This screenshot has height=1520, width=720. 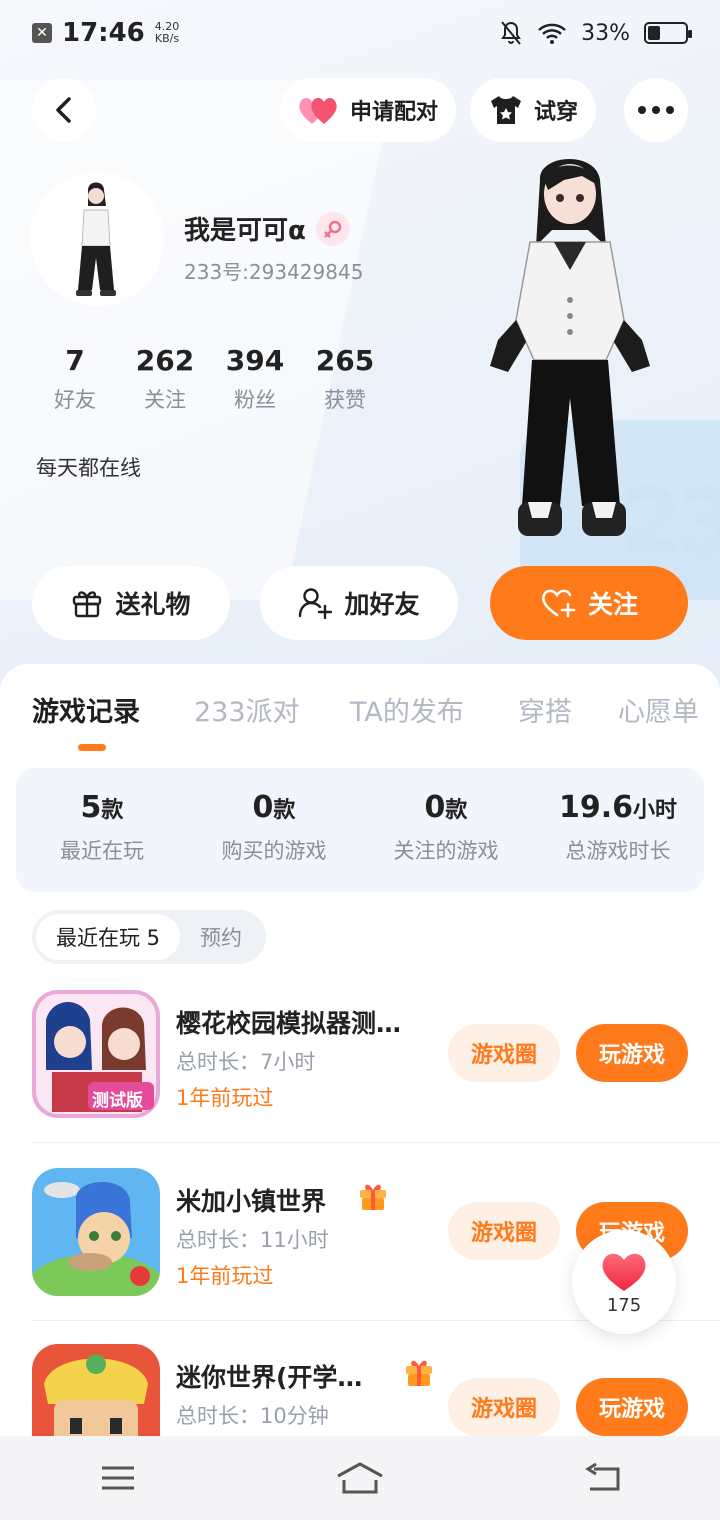 What do you see at coordinates (595, 807) in the screenshot?
I see `summary-num: 19.6` at bounding box center [595, 807].